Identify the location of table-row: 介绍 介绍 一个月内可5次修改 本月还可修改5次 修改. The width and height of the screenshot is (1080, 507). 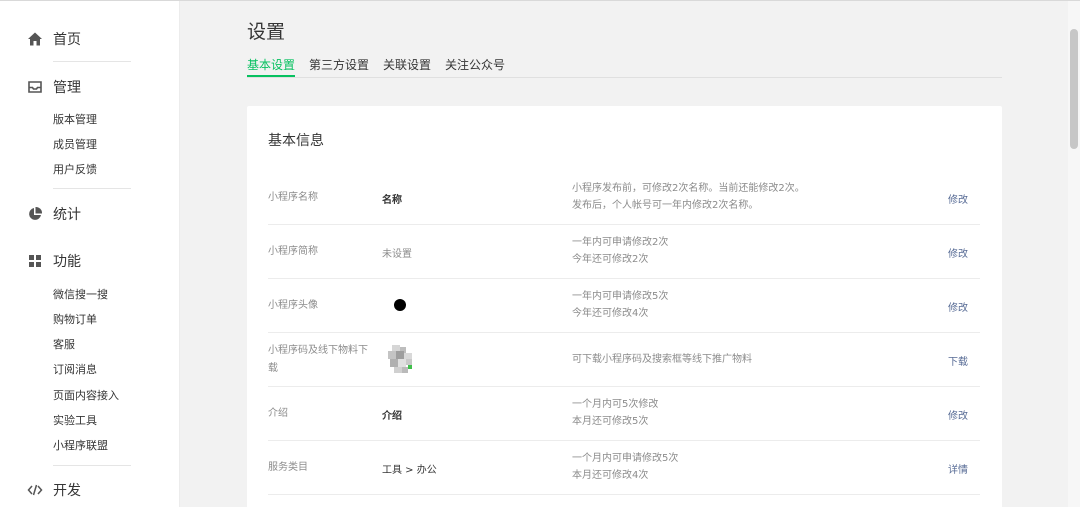
(624, 414).